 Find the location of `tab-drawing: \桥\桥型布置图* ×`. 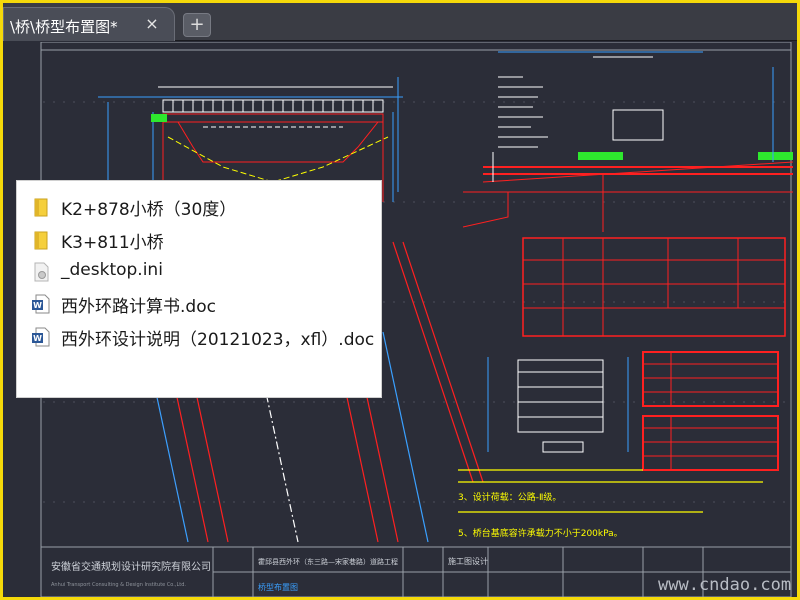

tab-drawing: \桥\桥型布置图* × is located at coordinates (89, 24).